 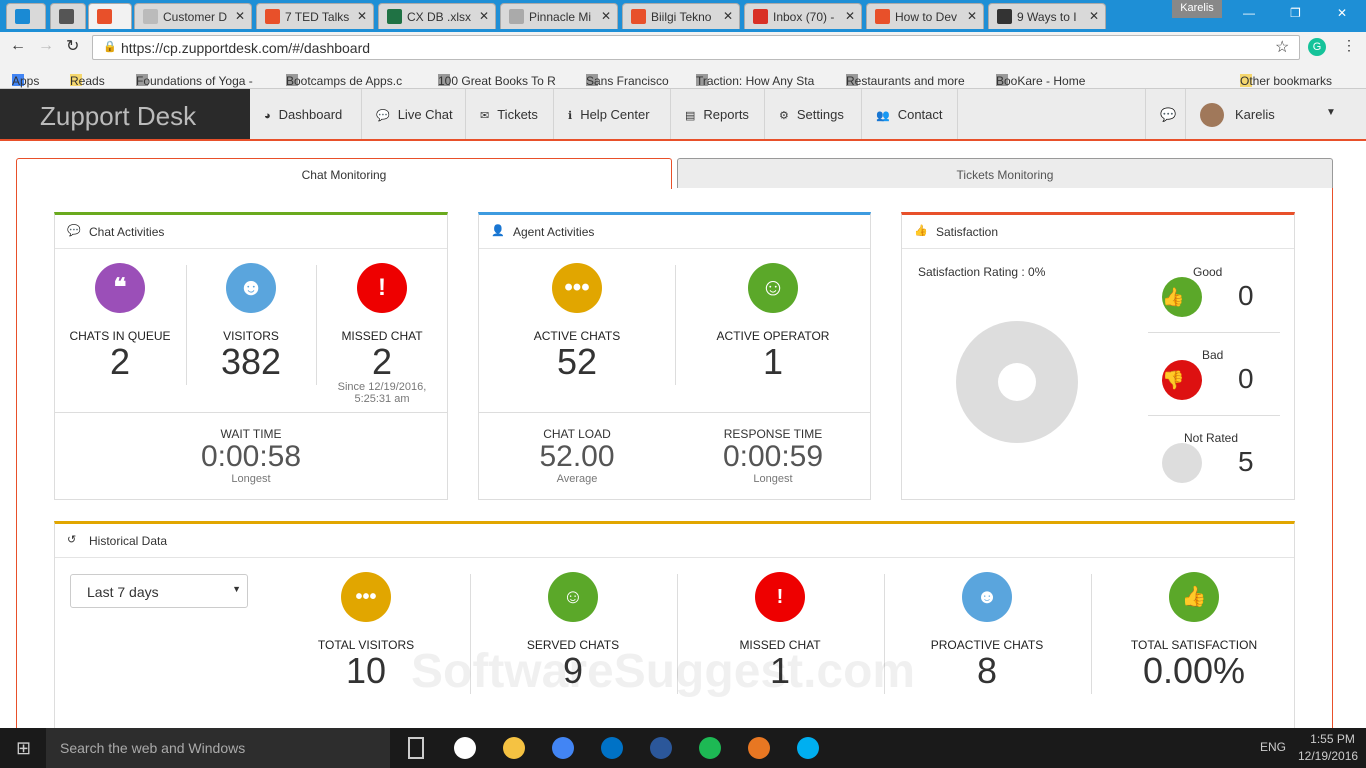 I want to click on forward-icon: →, so click(x=46, y=46).